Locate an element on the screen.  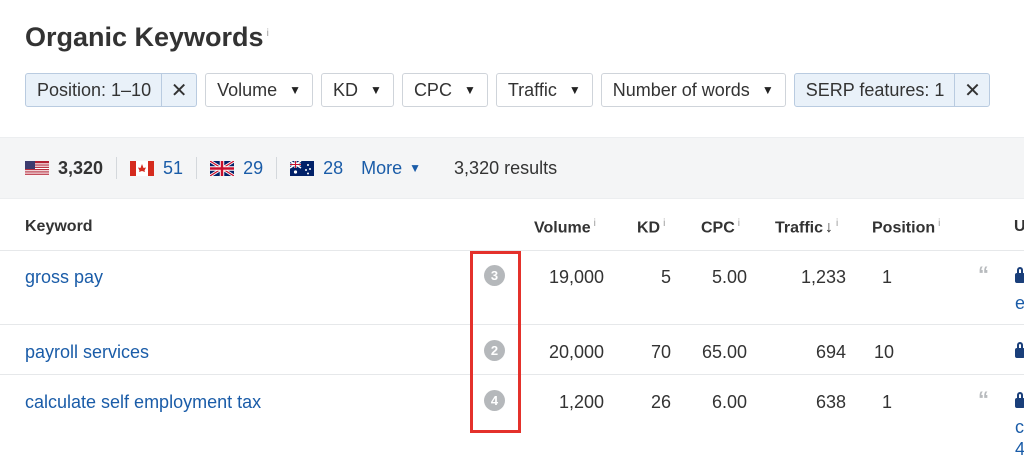
cpc-filter-label: CPC is located at coordinates (432, 89).